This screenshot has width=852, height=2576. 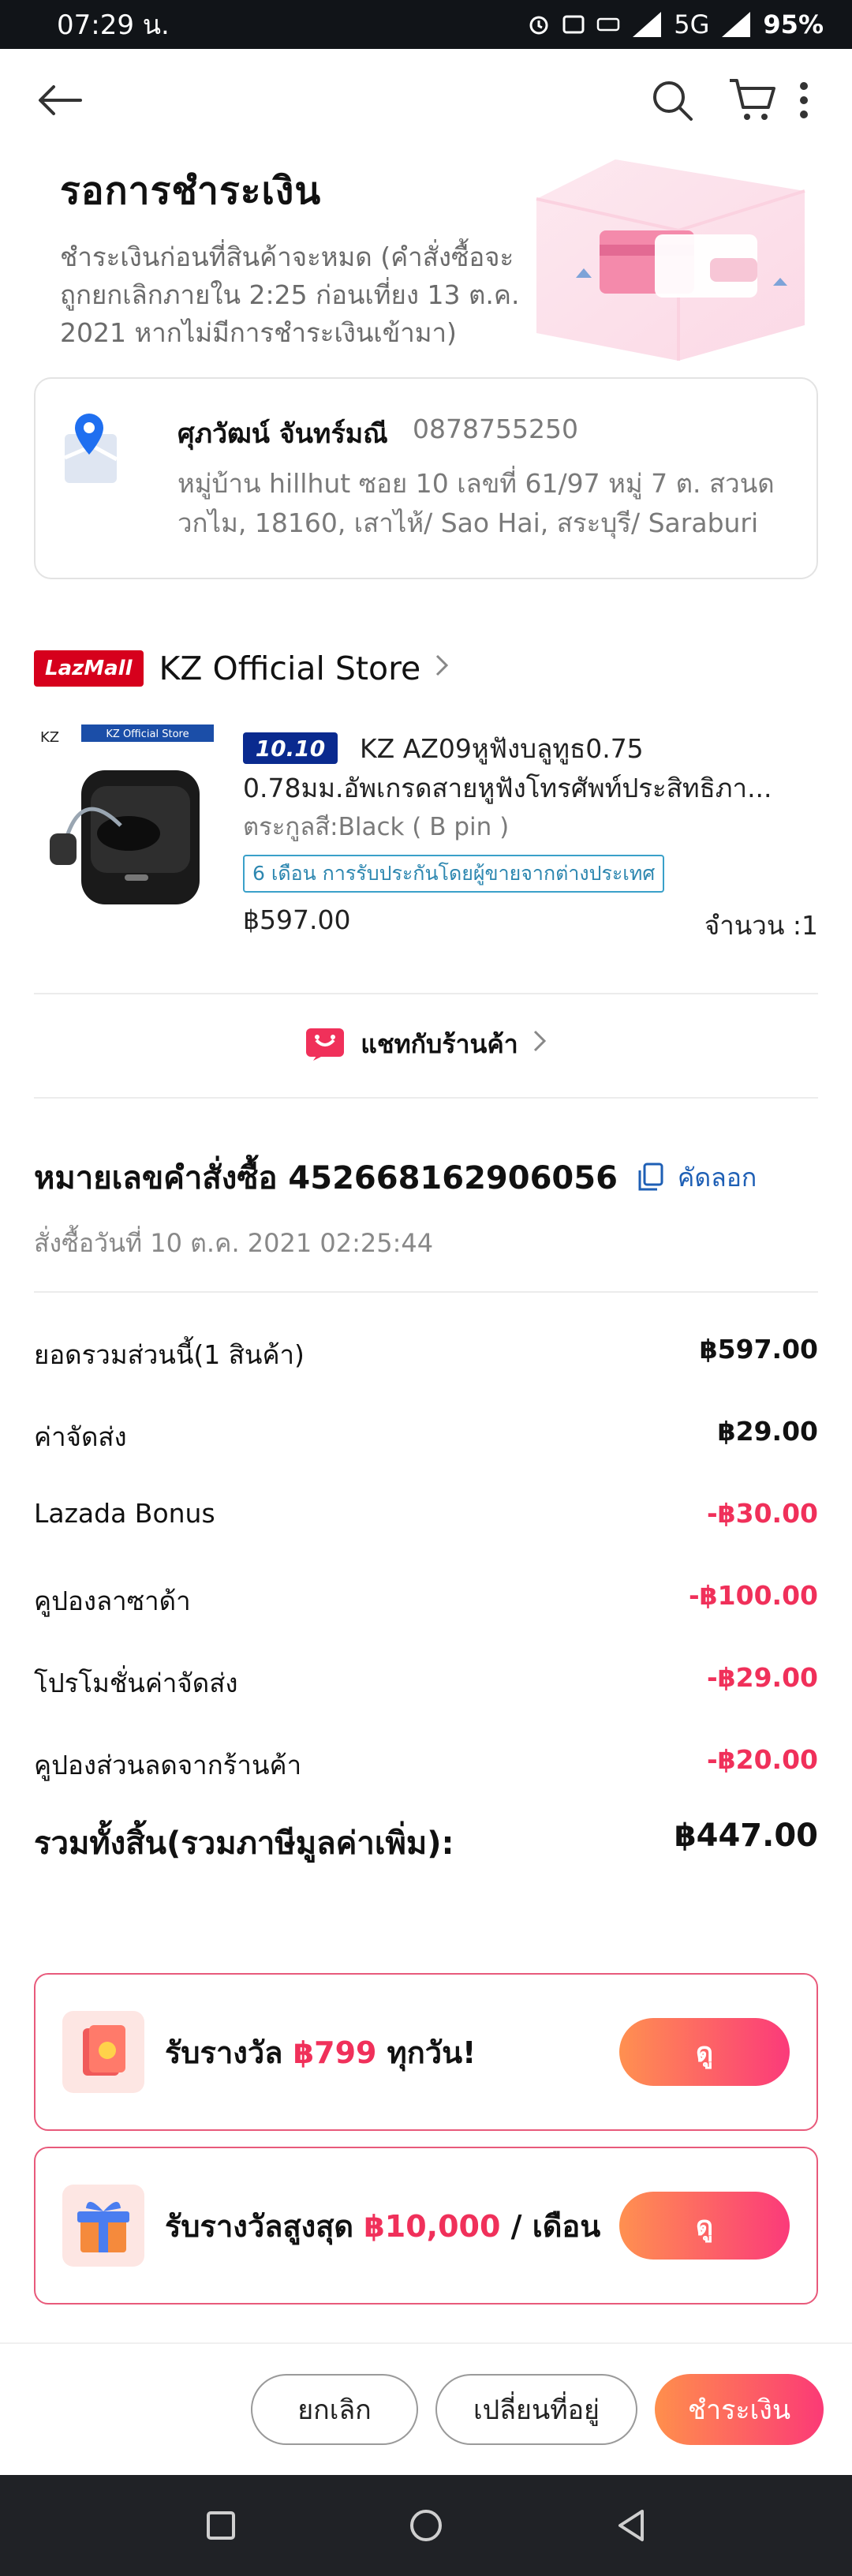 I want to click on more-vert-icon, so click(x=804, y=100).